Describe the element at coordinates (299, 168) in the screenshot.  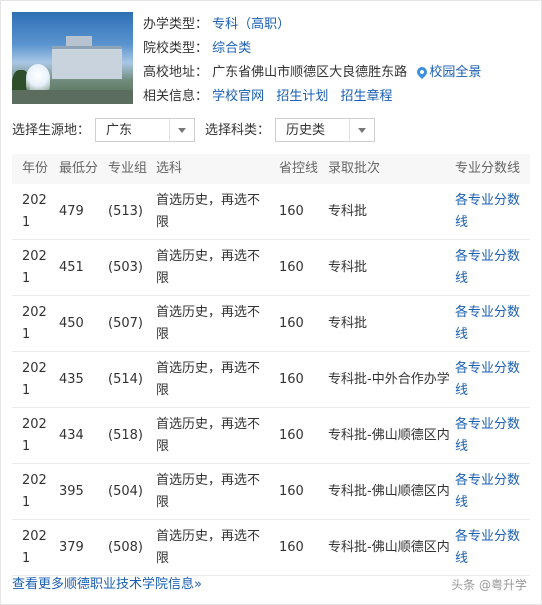
I see `header-province-line: 省控线` at that location.